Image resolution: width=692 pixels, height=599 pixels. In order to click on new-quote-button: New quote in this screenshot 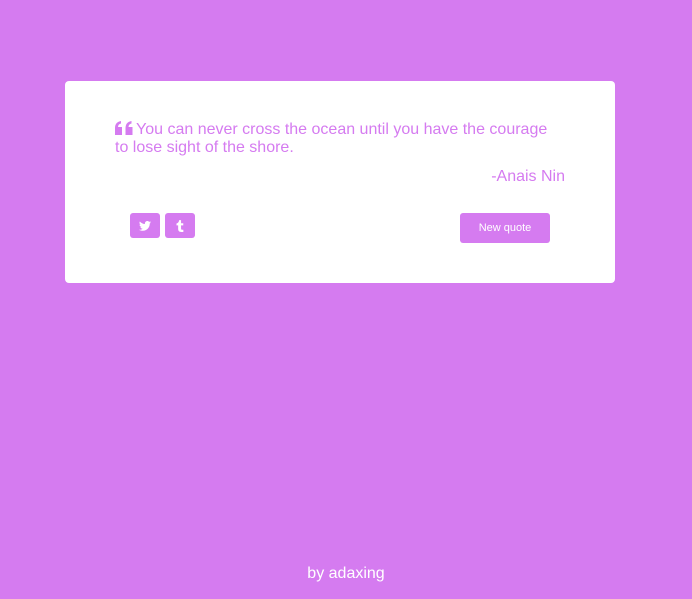, I will do `click(505, 228)`.